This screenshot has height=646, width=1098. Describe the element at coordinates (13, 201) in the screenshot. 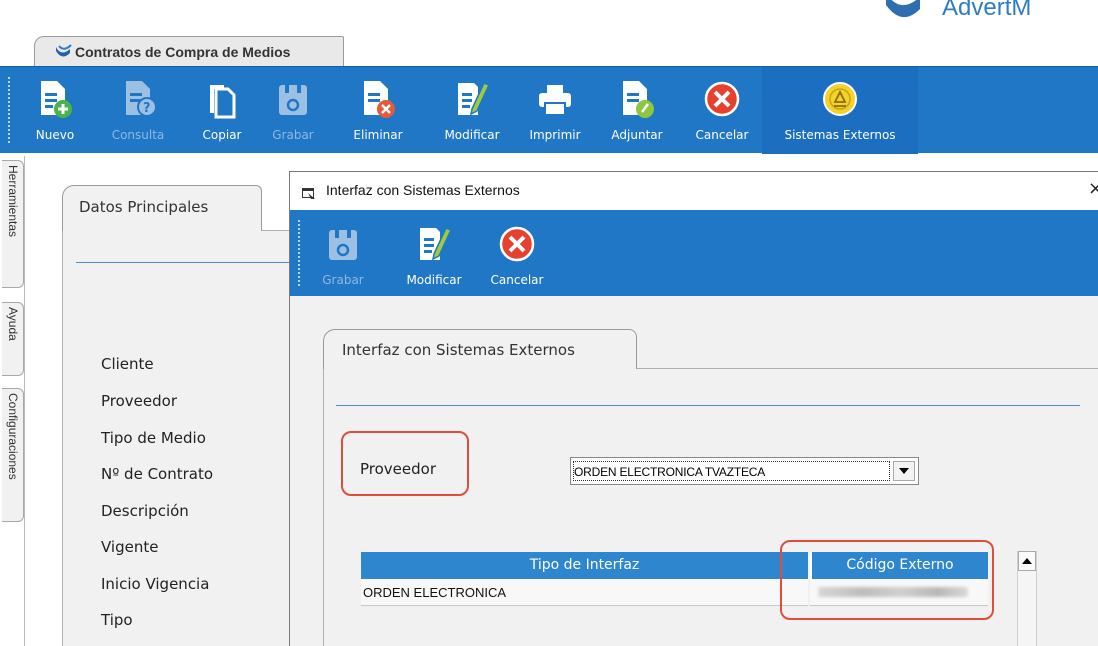

I see `side-tab-label: Herramientas` at that location.